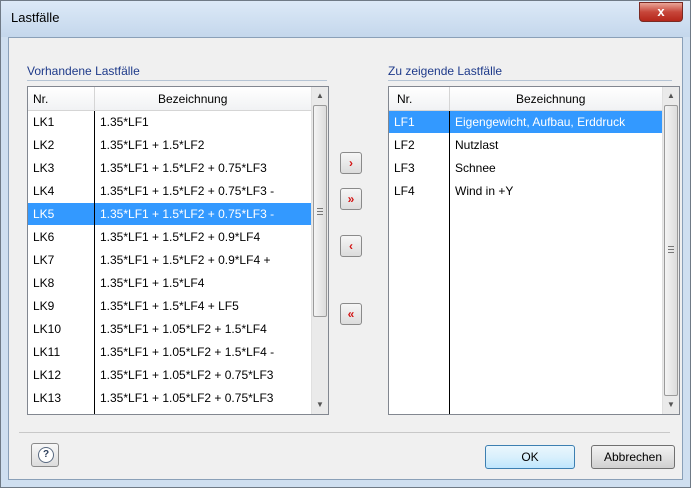  I want to click on help-icon: ?, so click(46, 455).